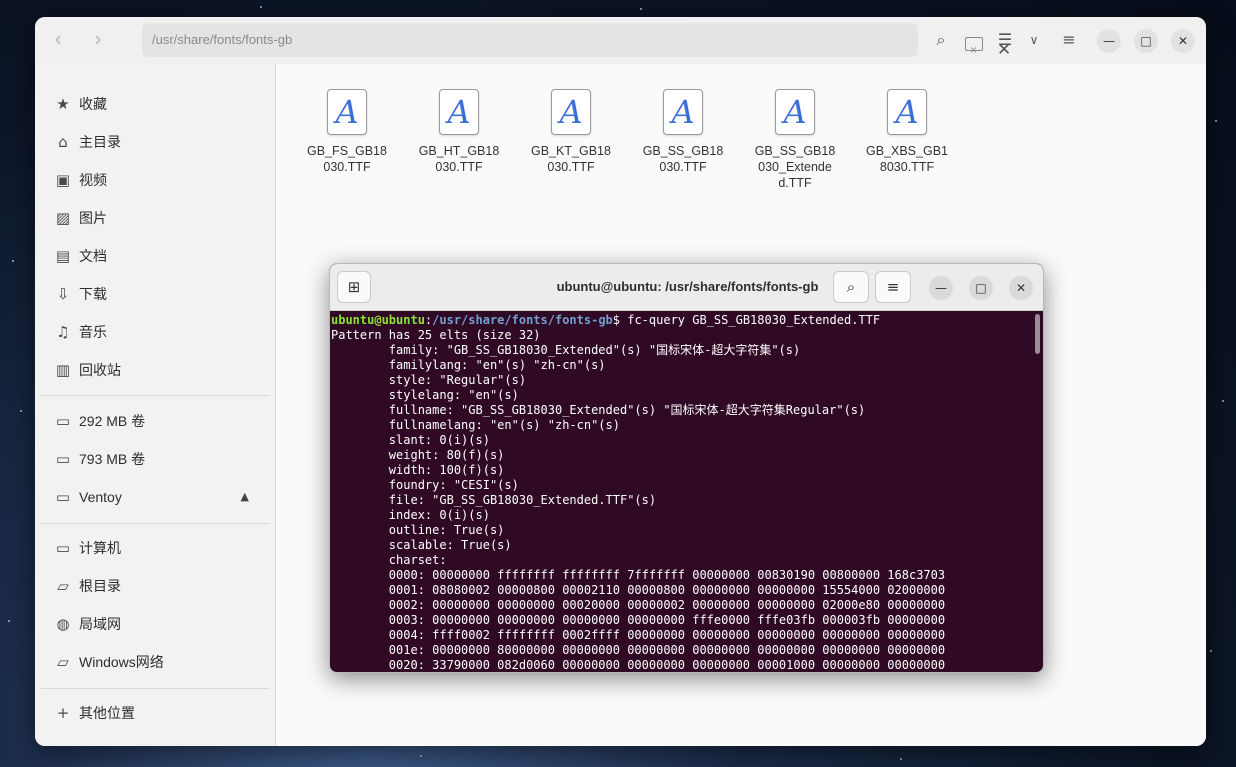  Describe the element at coordinates (795, 140) in the screenshot. I see `file-item: A GB_SS_GB18 030_Extende d.TTF` at that location.